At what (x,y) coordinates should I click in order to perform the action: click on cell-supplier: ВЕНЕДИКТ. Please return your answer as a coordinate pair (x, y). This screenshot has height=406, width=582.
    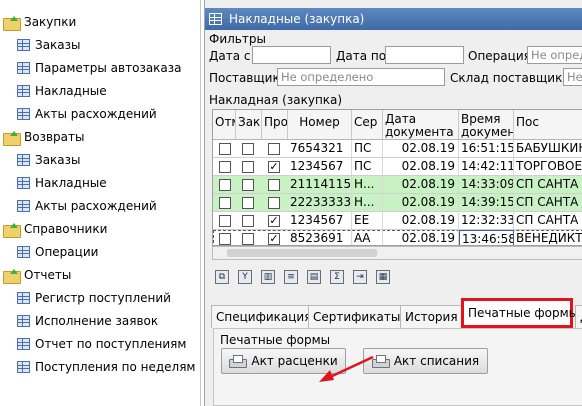
    Looking at the image, I should click on (548, 237).